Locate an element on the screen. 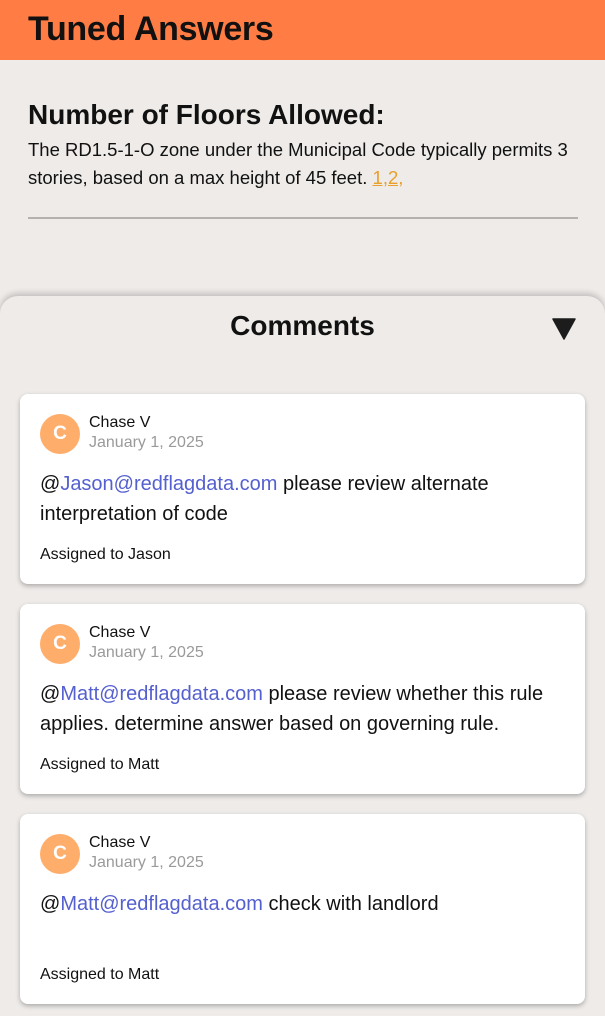 This screenshot has width=605, height=1016. citation-links: 1,2, is located at coordinates (388, 177).